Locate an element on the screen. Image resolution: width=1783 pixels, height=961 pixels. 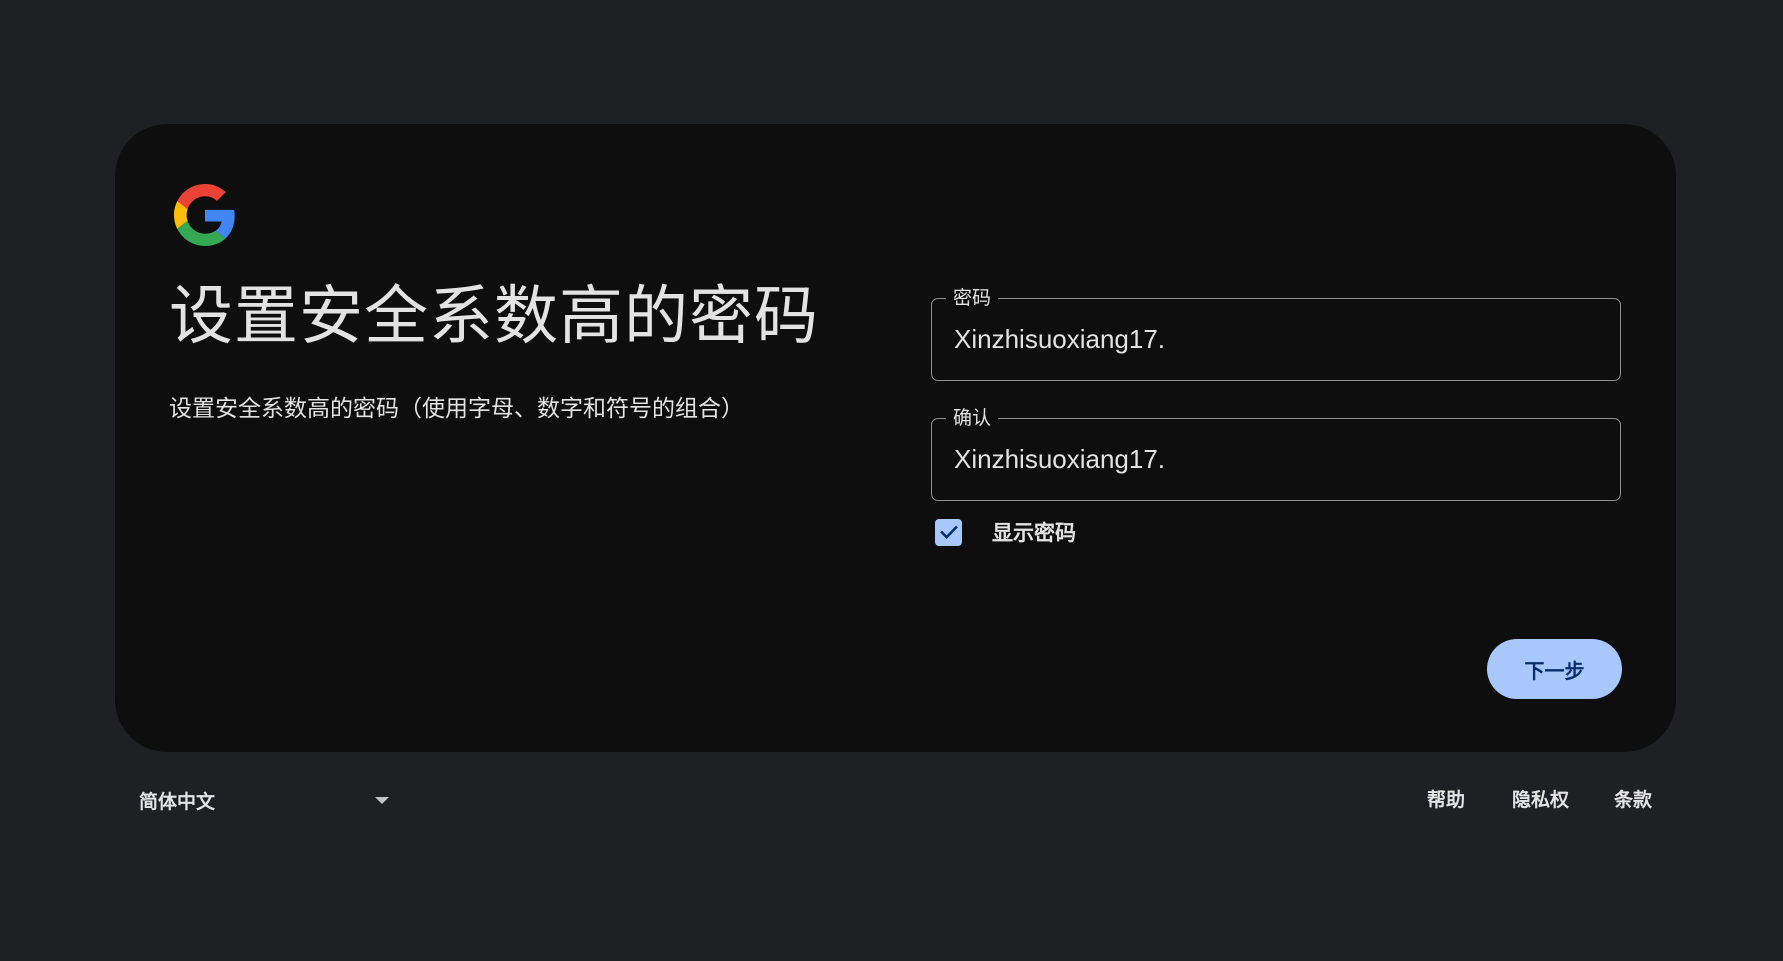
show-password-checkbox is located at coordinates (948, 532).